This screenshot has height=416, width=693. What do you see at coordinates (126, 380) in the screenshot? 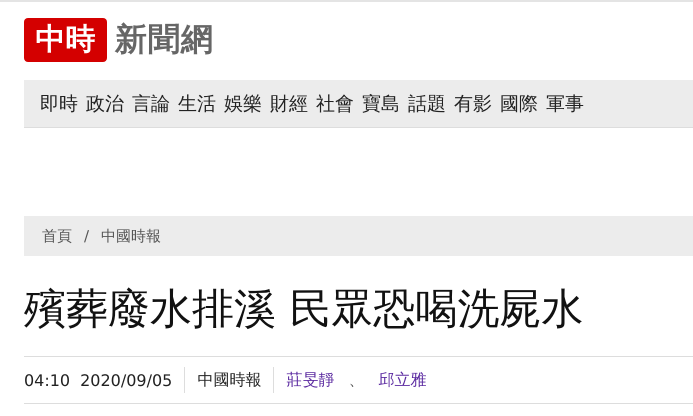
I see `publish-date: 2020/09/05` at bounding box center [126, 380].